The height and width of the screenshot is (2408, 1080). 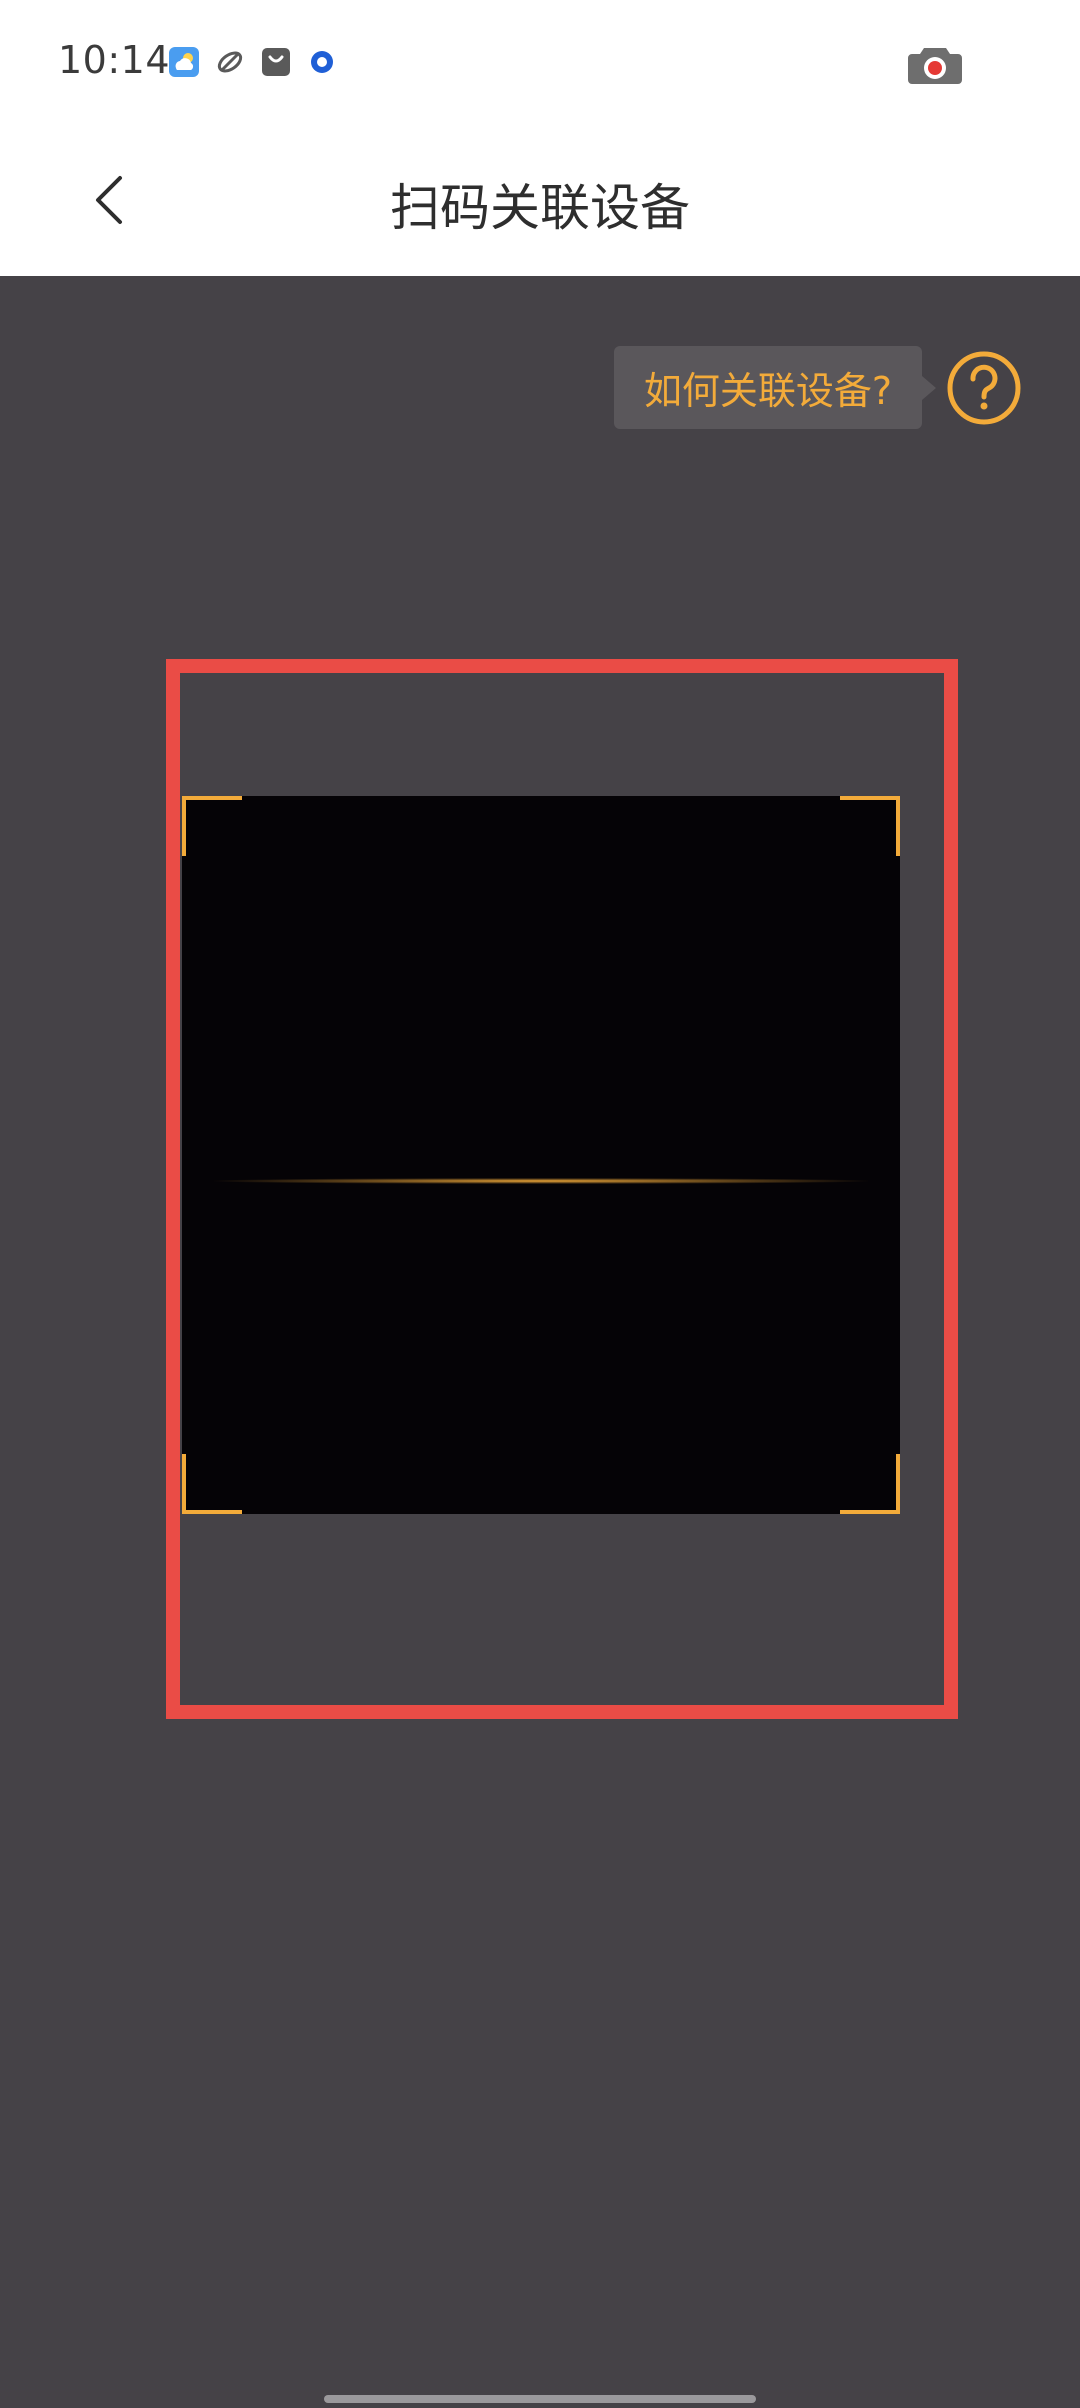 What do you see at coordinates (984, 388) in the screenshot?
I see `question-circle-icon` at bounding box center [984, 388].